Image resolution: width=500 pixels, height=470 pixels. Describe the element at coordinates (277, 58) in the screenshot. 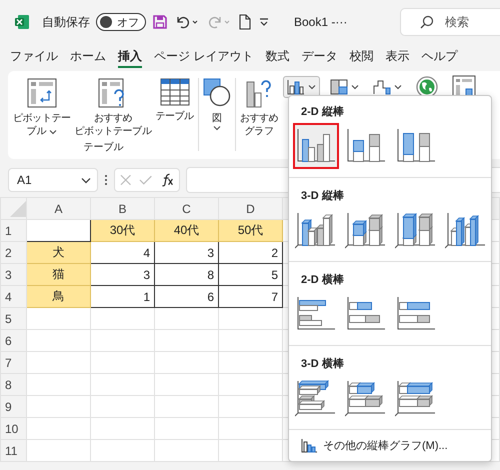

I see `ribbon-tab: 数式` at that location.